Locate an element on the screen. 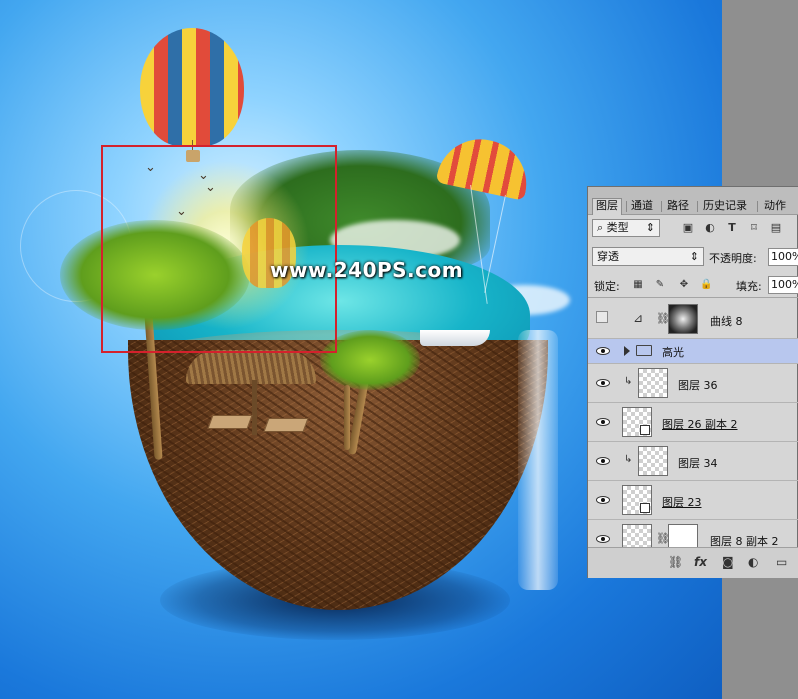 Image resolution: width=798 pixels, height=699 pixels. layer-row: 图层 26 副本 2 is located at coordinates (693, 422).